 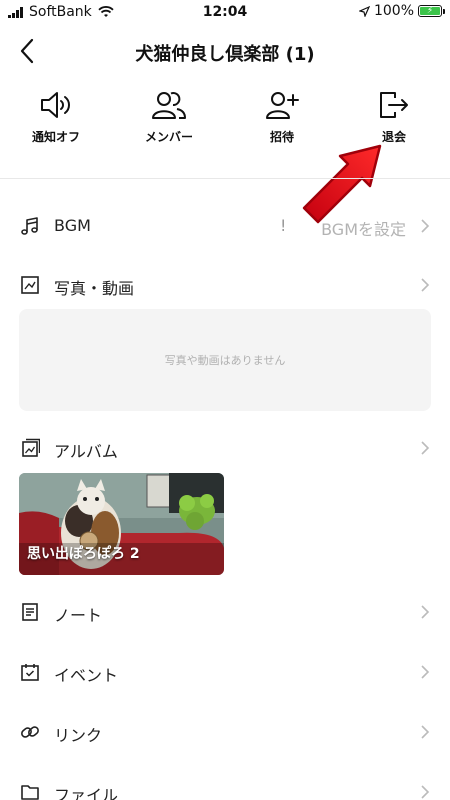 I want to click on link-label: リンク, so click(x=78, y=735).